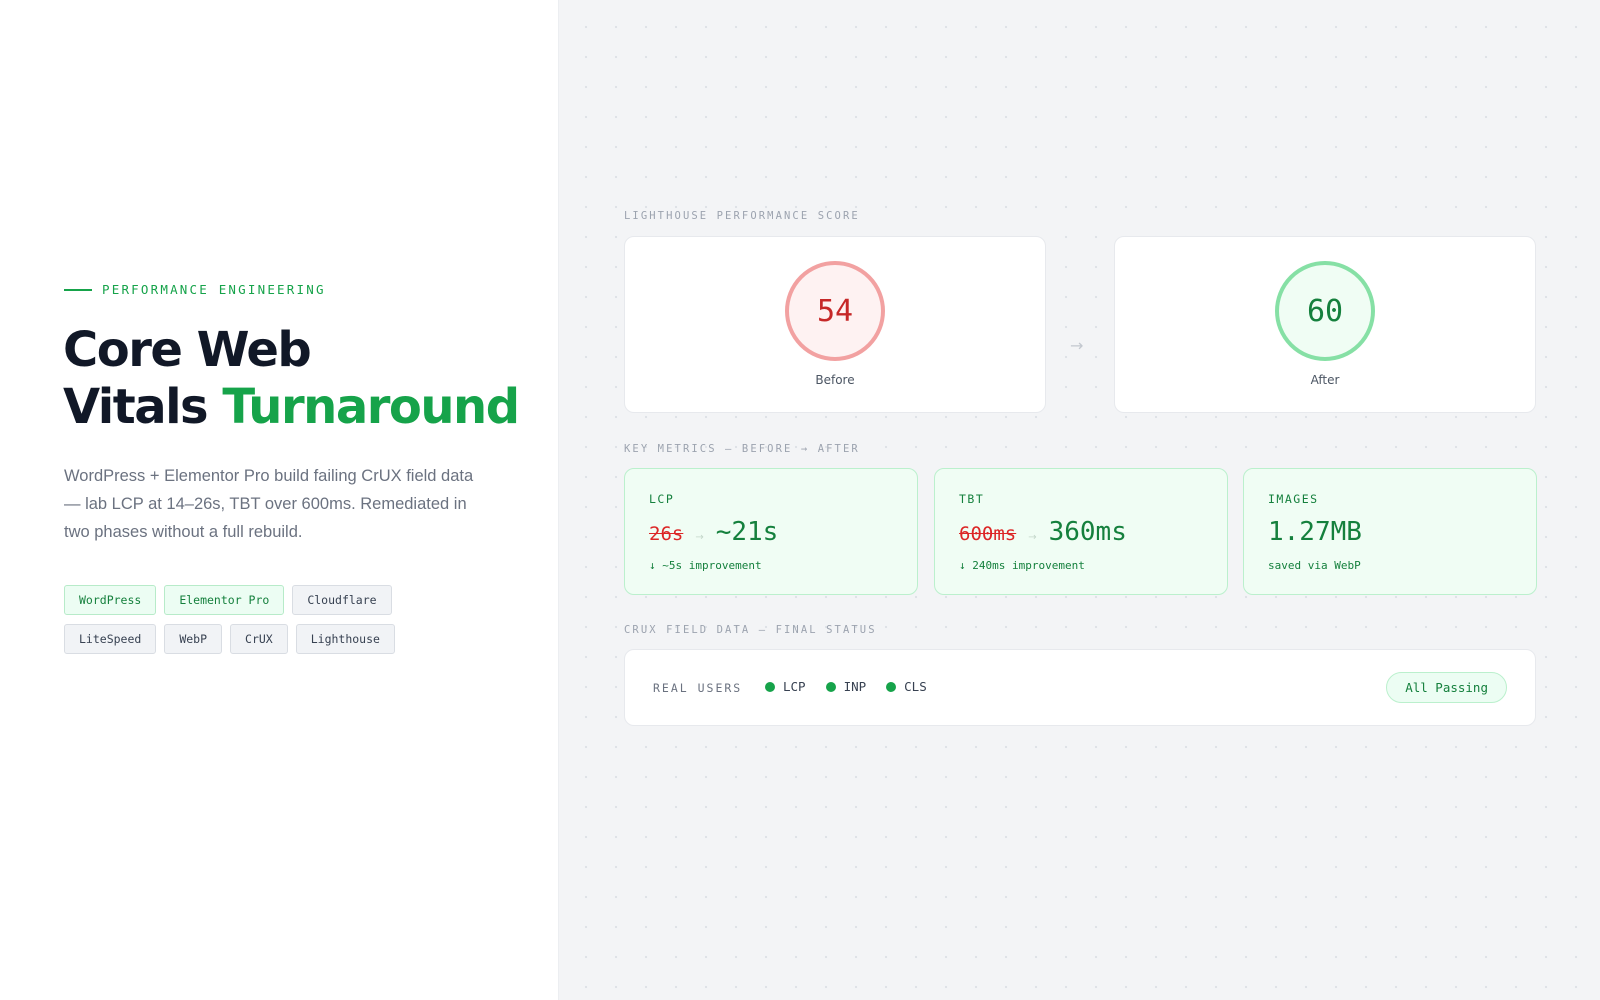 The image size is (1600, 1000). I want to click on score-caption-after: After, so click(1325, 380).